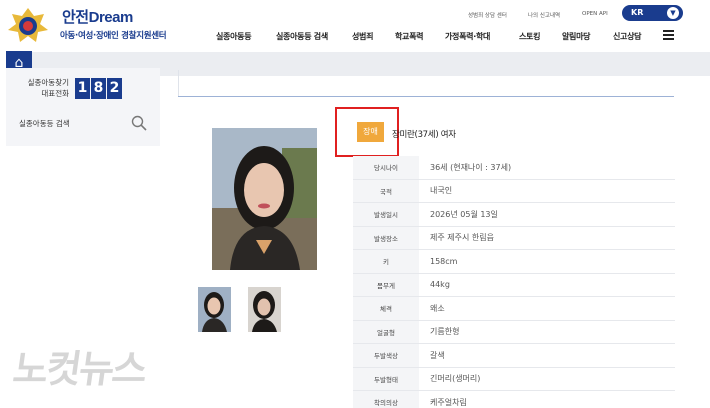 The height and width of the screenshot is (408, 710). What do you see at coordinates (514, 238) in the screenshot?
I see `info-row-place: 발생장소 제주 제주시 한림읍` at bounding box center [514, 238].